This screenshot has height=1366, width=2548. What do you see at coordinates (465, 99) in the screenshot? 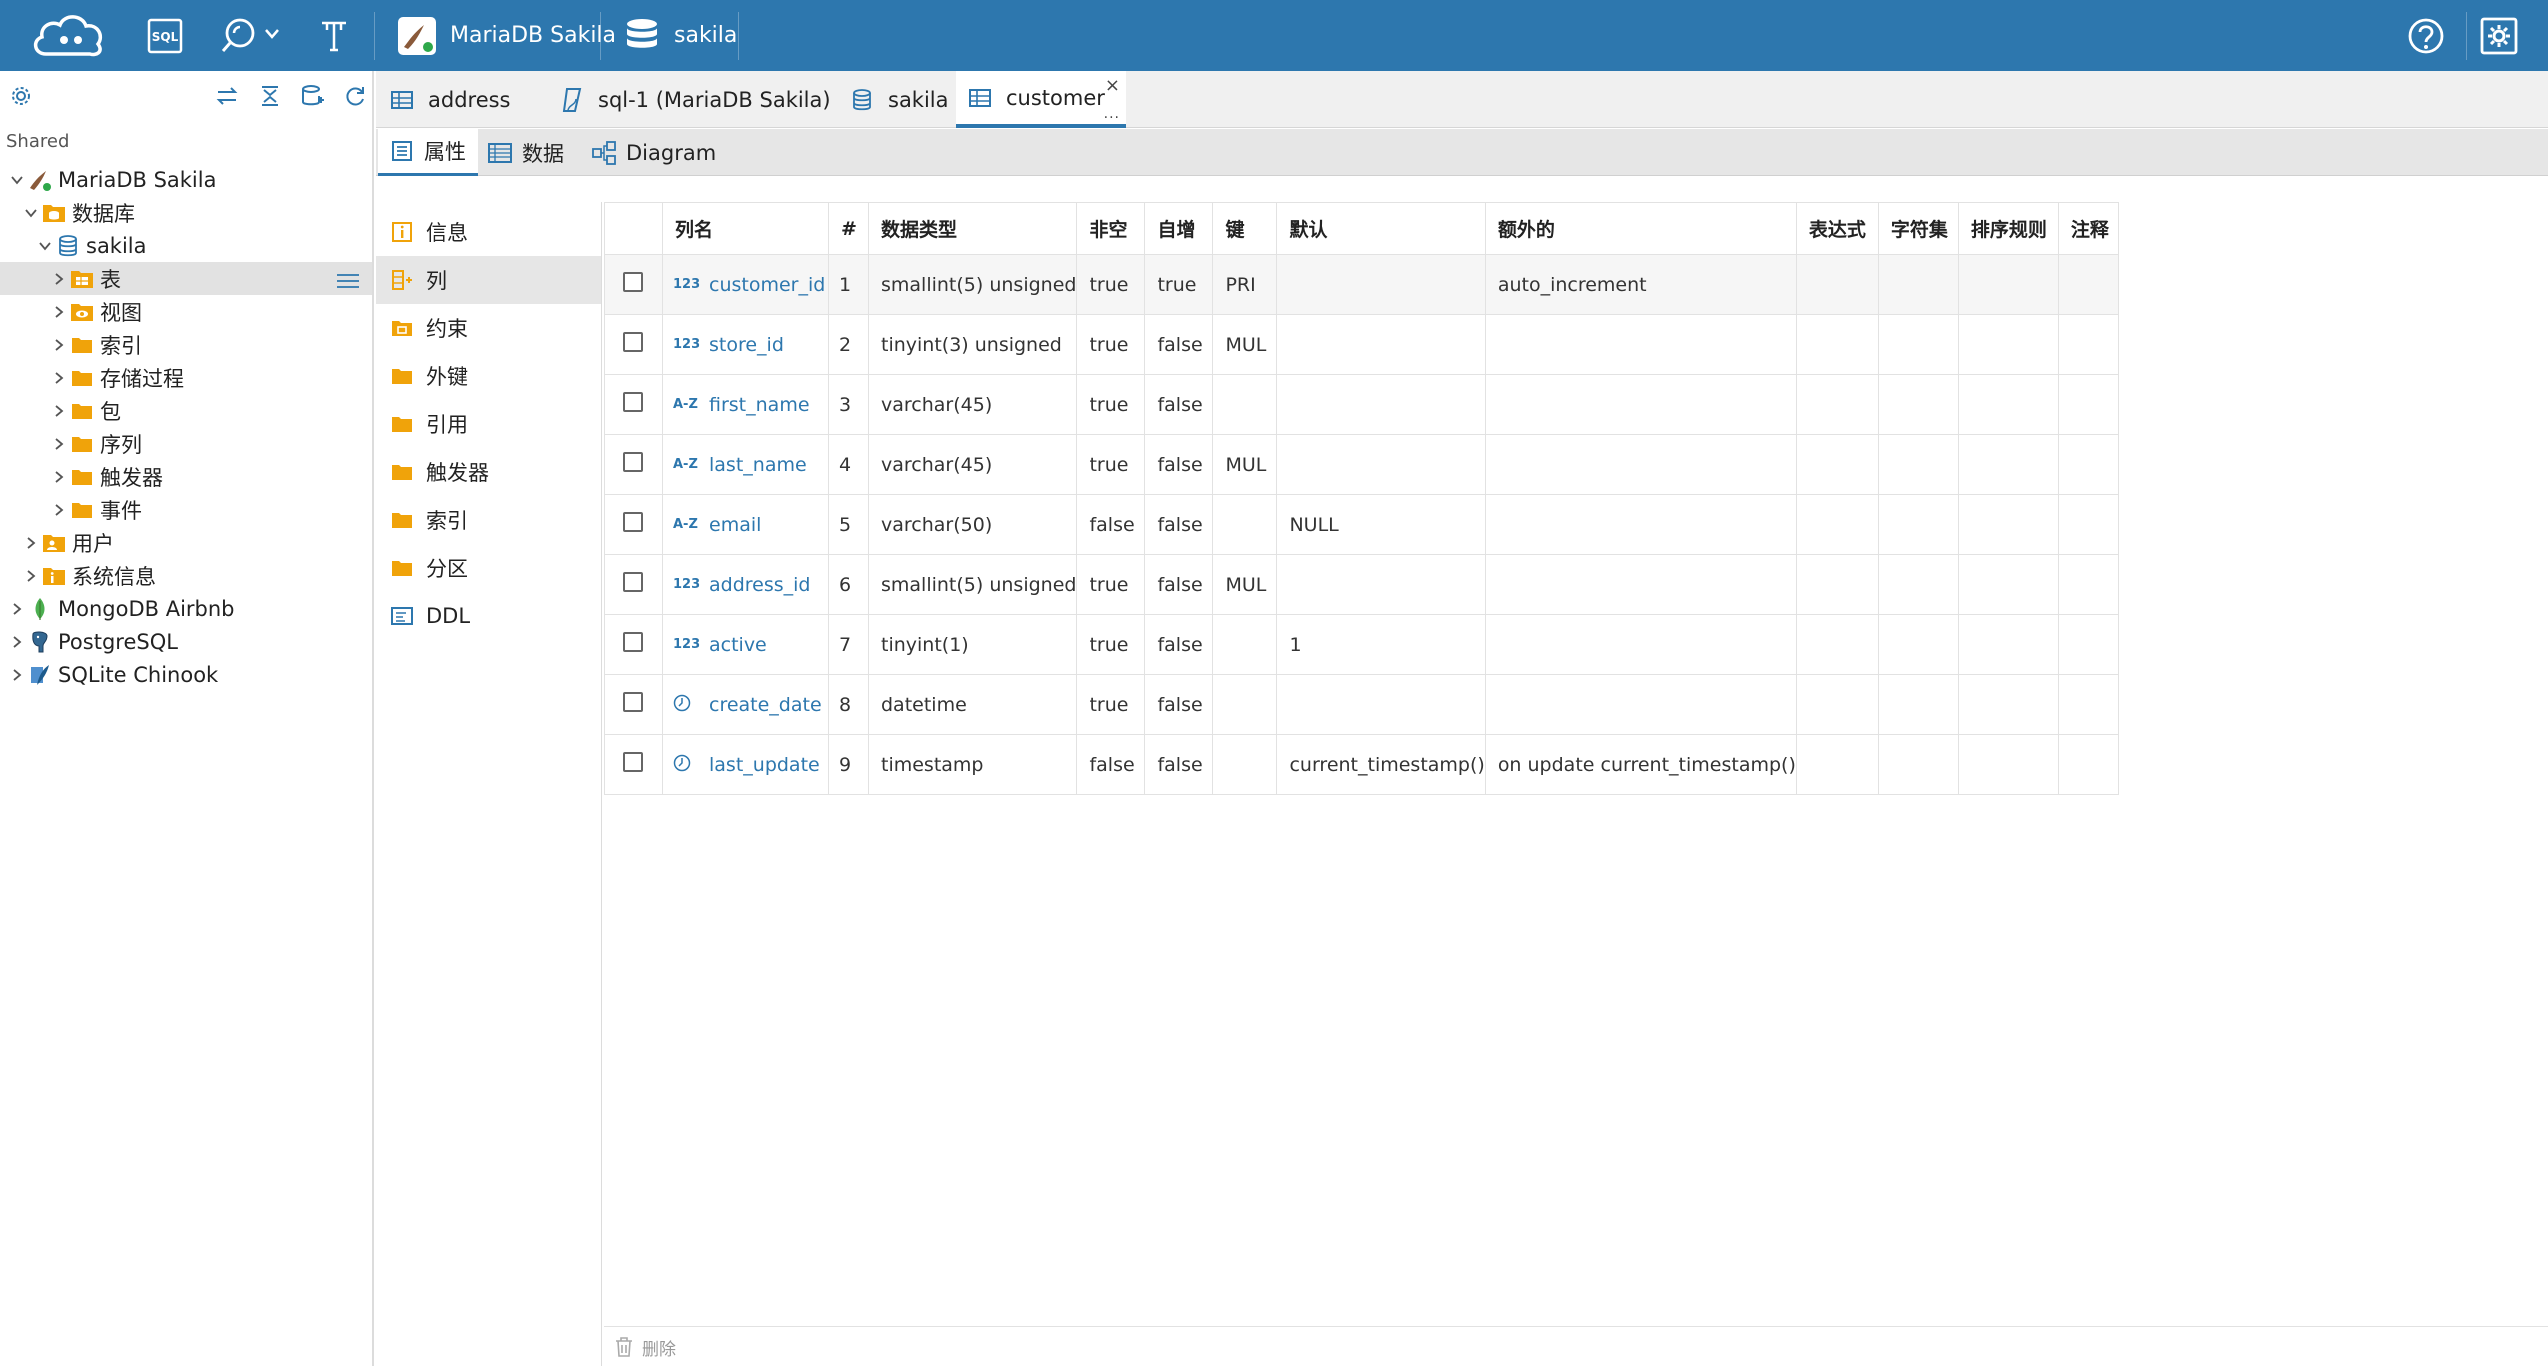
I see `tab-address: address` at bounding box center [465, 99].